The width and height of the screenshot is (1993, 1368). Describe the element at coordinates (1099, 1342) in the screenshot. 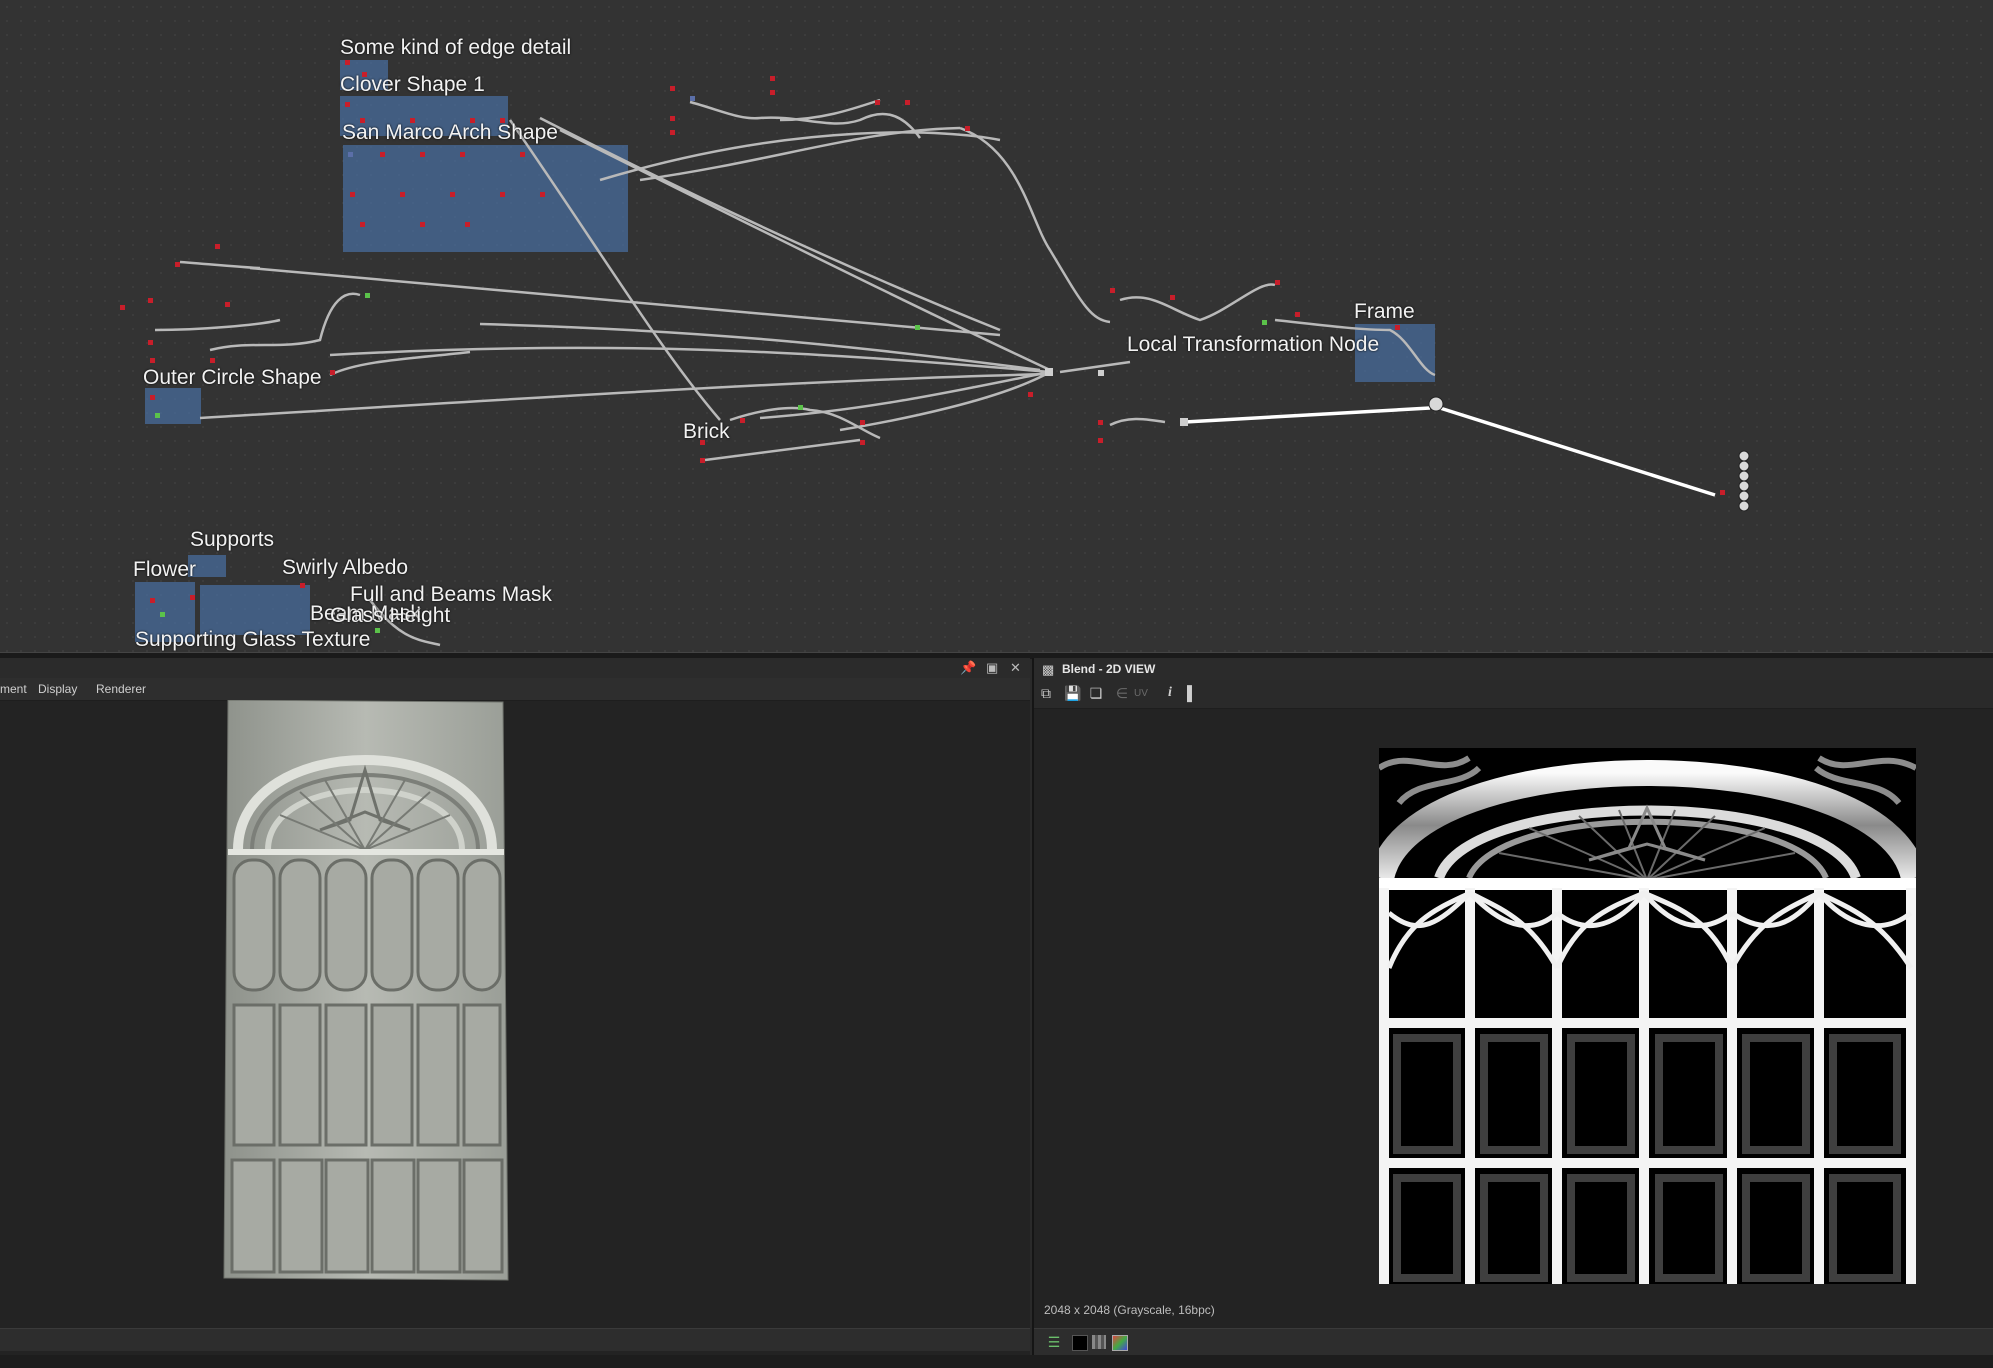

I see `checker-bg-toggle` at that location.